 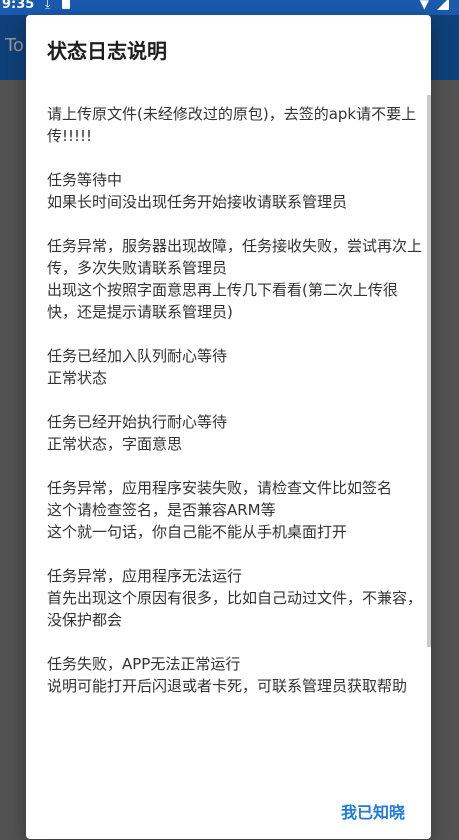 What do you see at coordinates (18, 6) in the screenshot?
I see `status-time: 9:35` at bounding box center [18, 6].